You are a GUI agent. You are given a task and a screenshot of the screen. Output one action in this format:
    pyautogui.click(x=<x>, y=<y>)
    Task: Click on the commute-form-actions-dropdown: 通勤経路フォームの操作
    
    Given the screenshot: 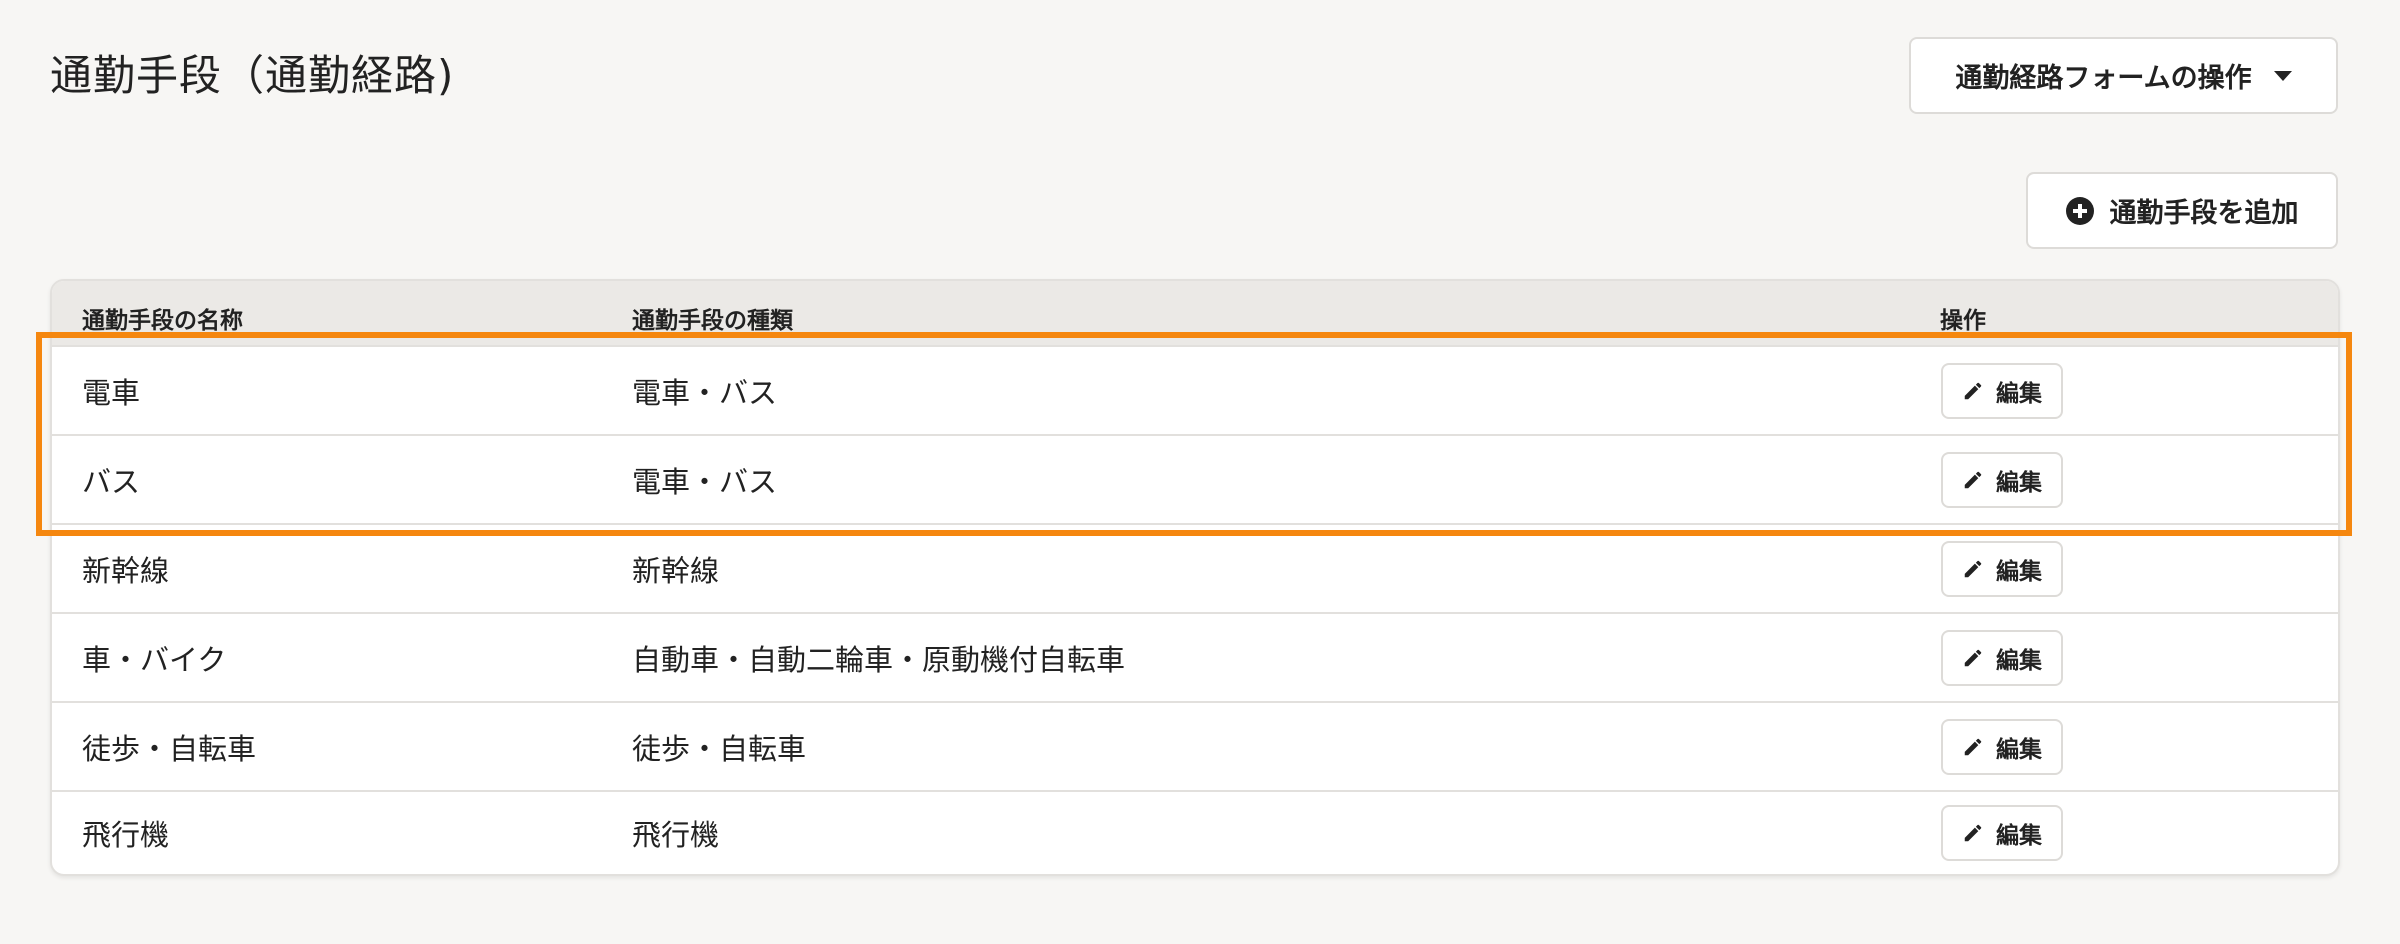 What is the action you would take?
    pyautogui.click(x=2123, y=75)
    